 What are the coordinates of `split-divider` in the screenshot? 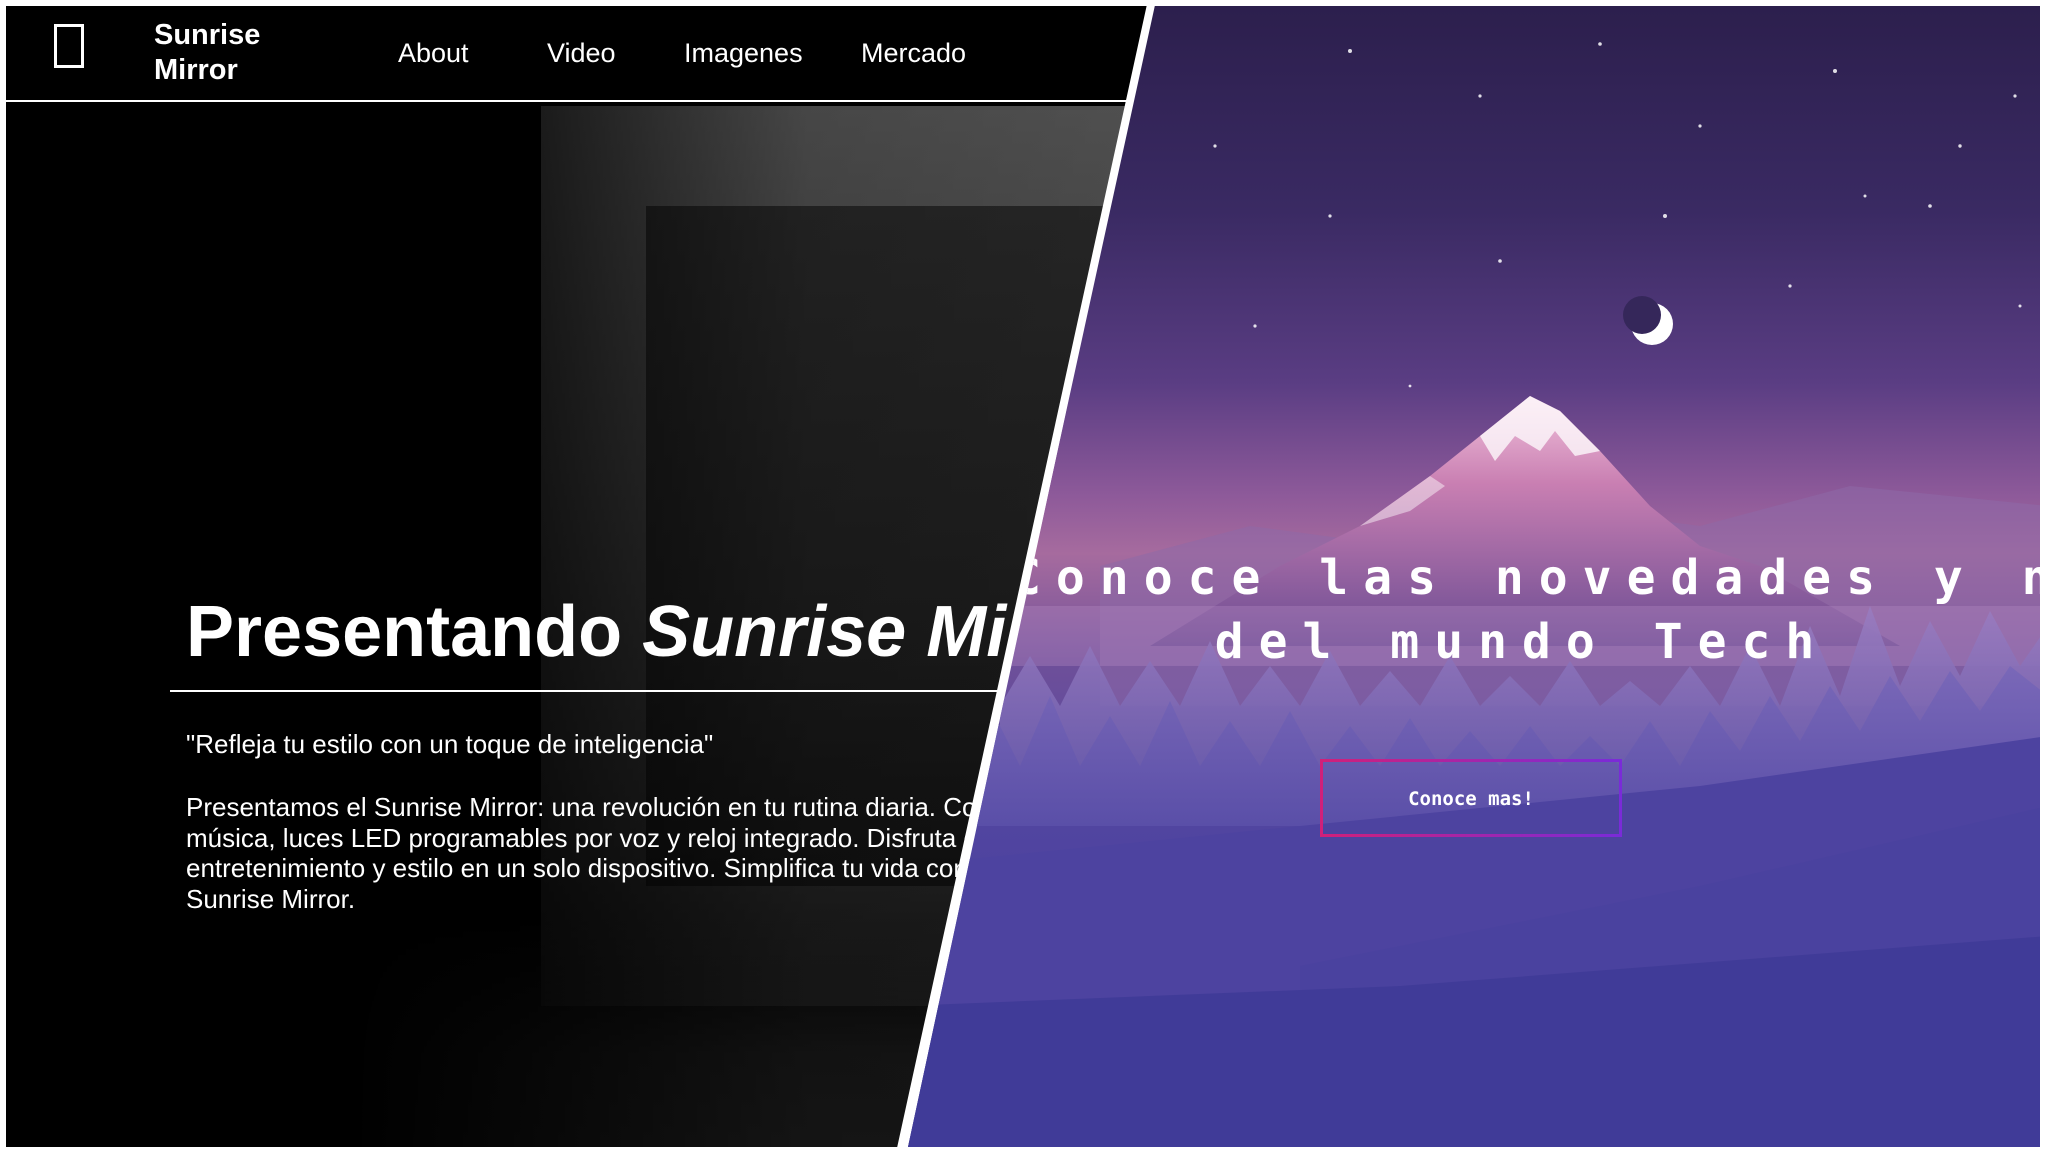 It's located at (1026, 576).